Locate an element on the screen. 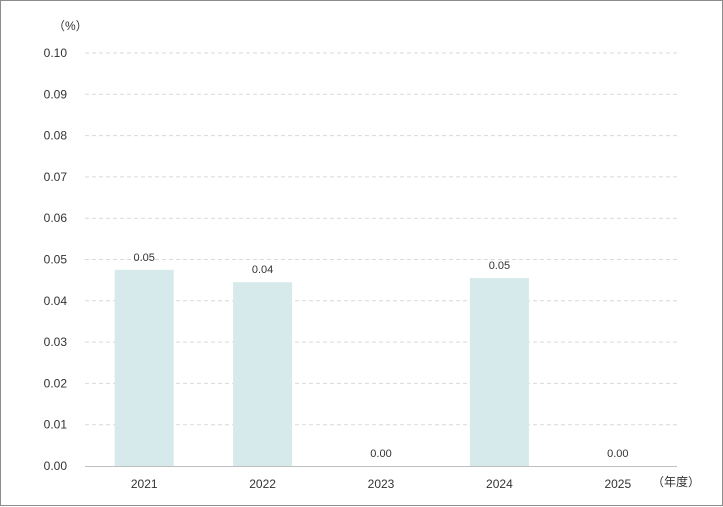  x-tick-label-2025: 2025 is located at coordinates (617, 484).